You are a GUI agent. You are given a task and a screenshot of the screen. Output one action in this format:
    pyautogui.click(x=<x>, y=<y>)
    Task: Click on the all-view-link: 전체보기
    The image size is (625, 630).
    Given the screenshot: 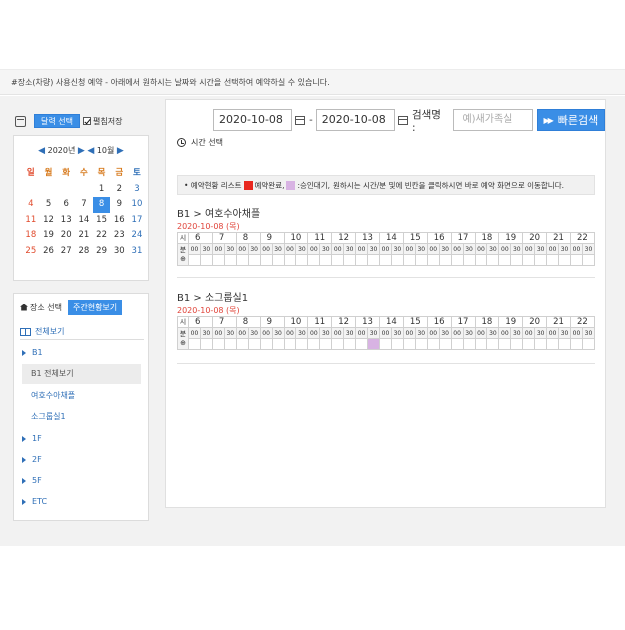 What is the action you would take?
    pyautogui.click(x=82, y=332)
    